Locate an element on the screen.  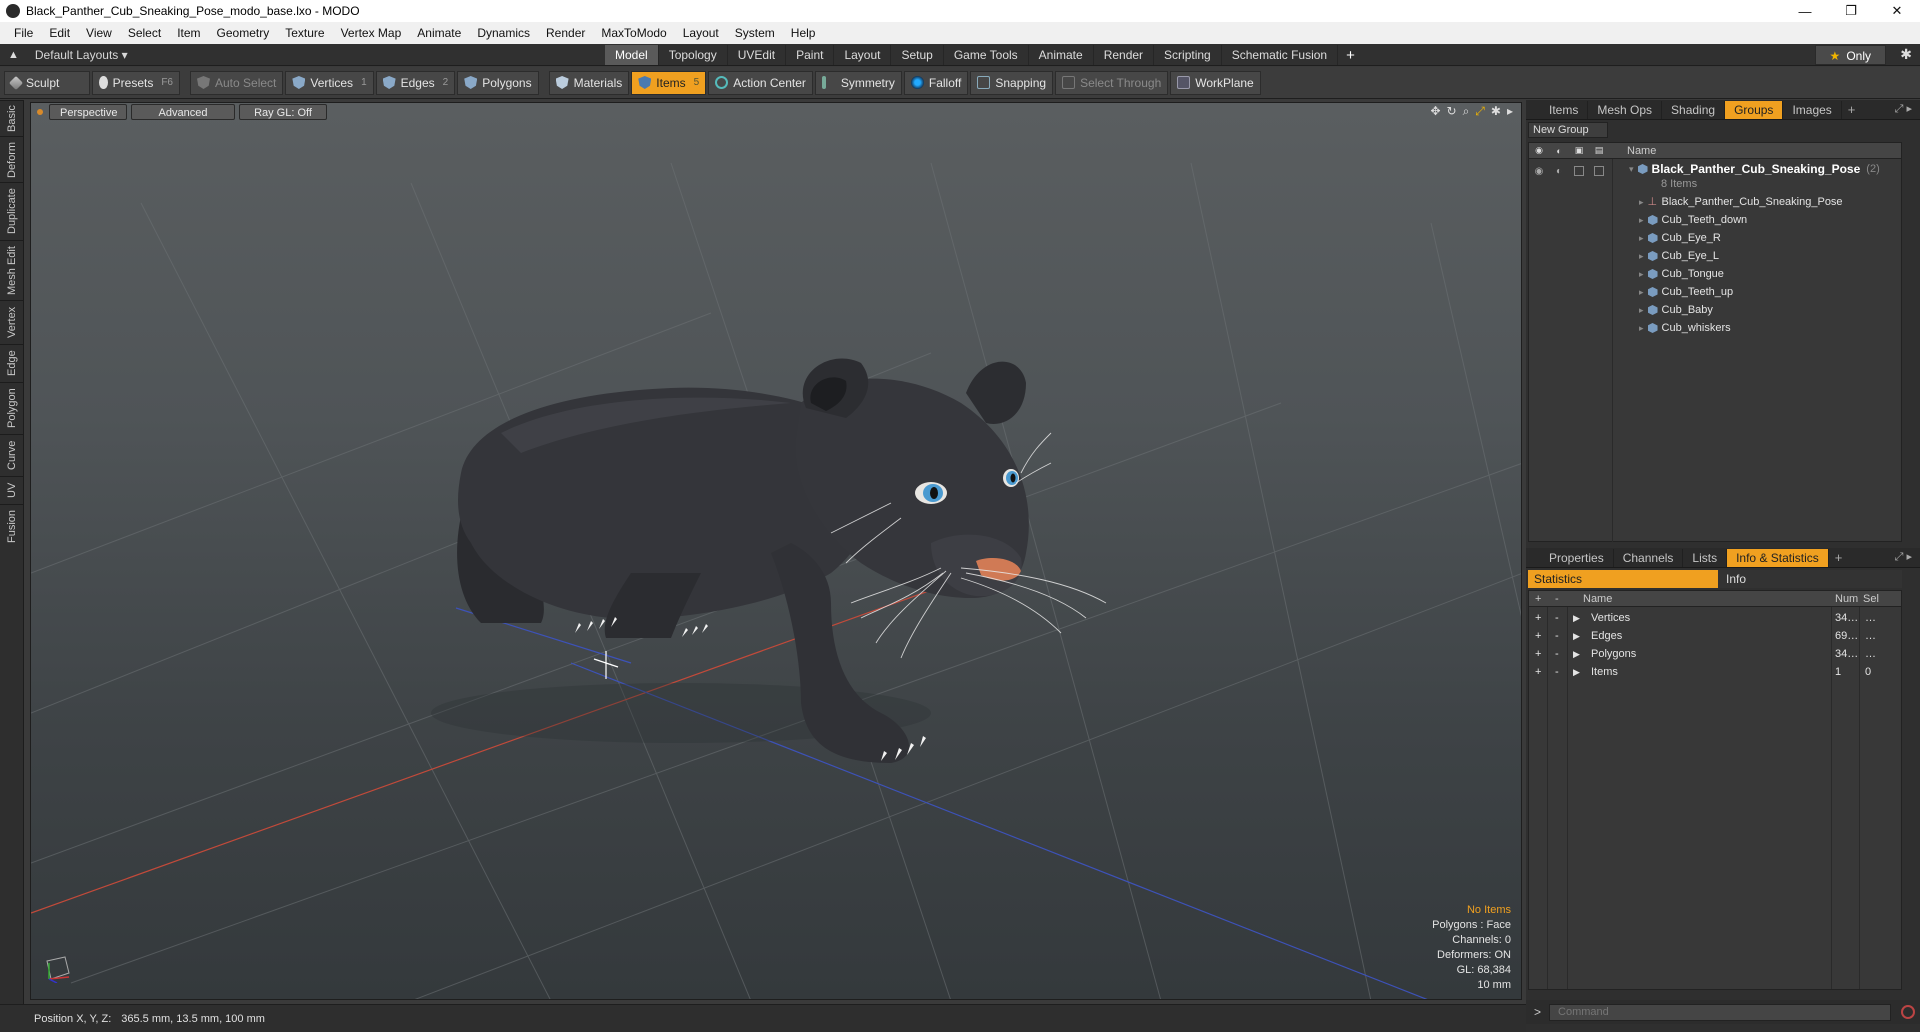
group-render-icon: ◐ is located at coordinates (1559, 171).